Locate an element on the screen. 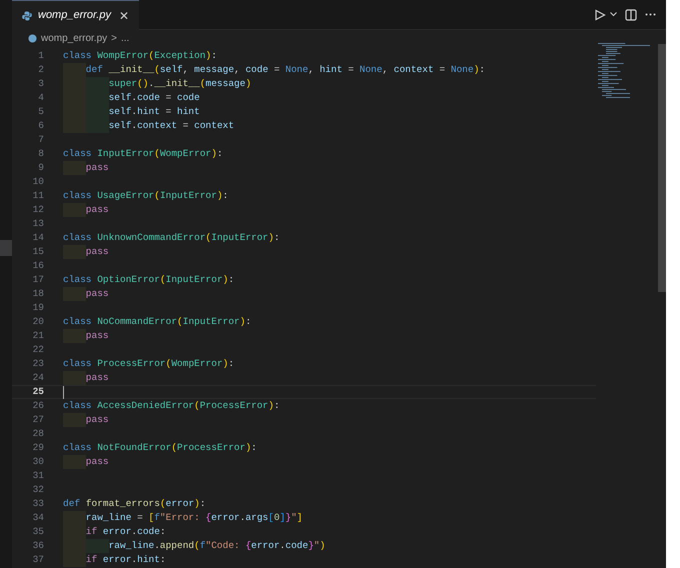 The height and width of the screenshot is (568, 680). line-number: 27 is located at coordinates (38, 420).